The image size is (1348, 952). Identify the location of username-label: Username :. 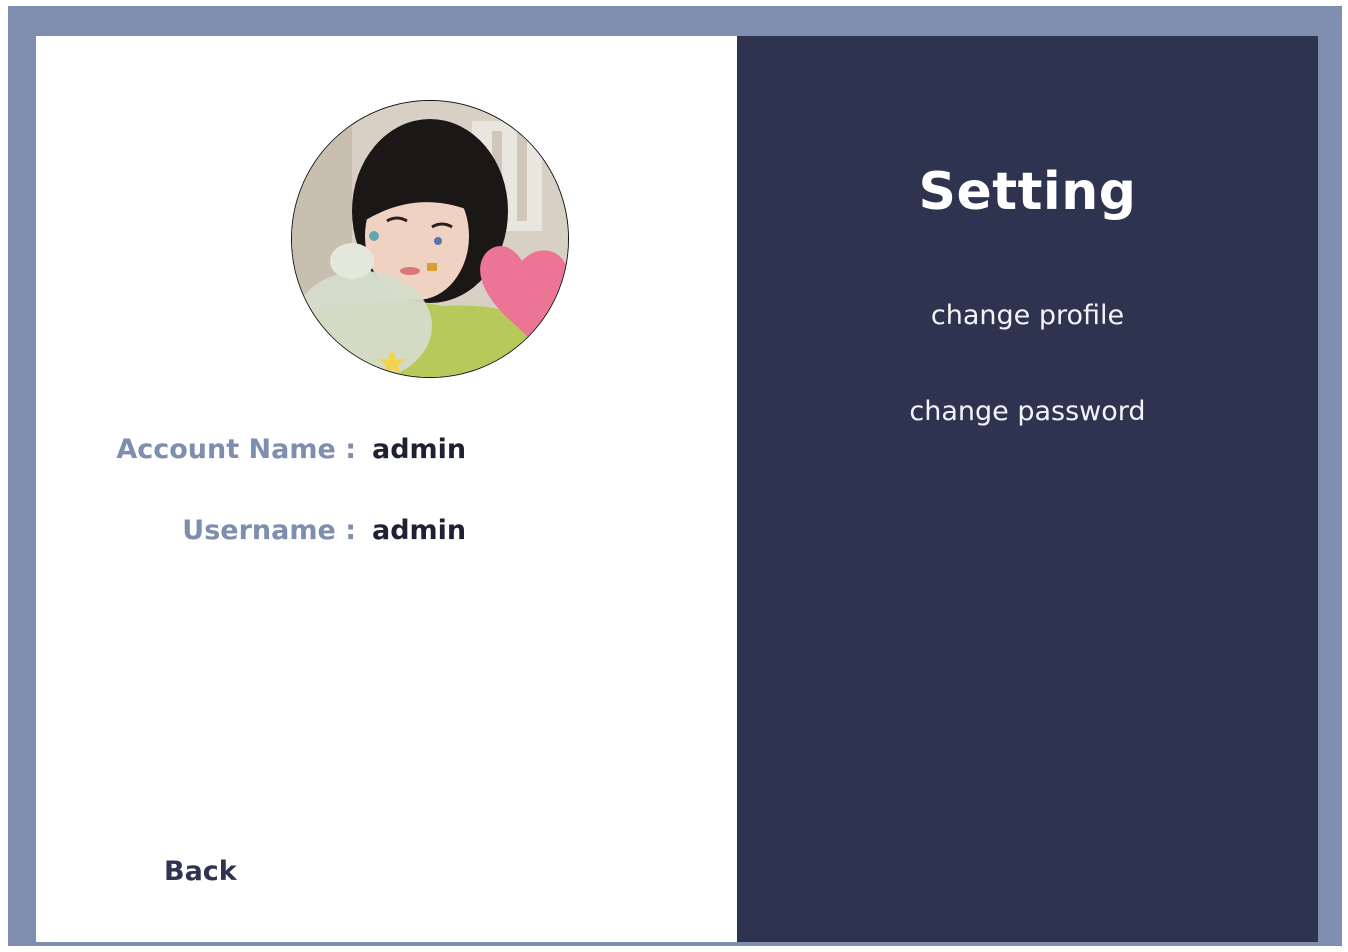
(269, 530).